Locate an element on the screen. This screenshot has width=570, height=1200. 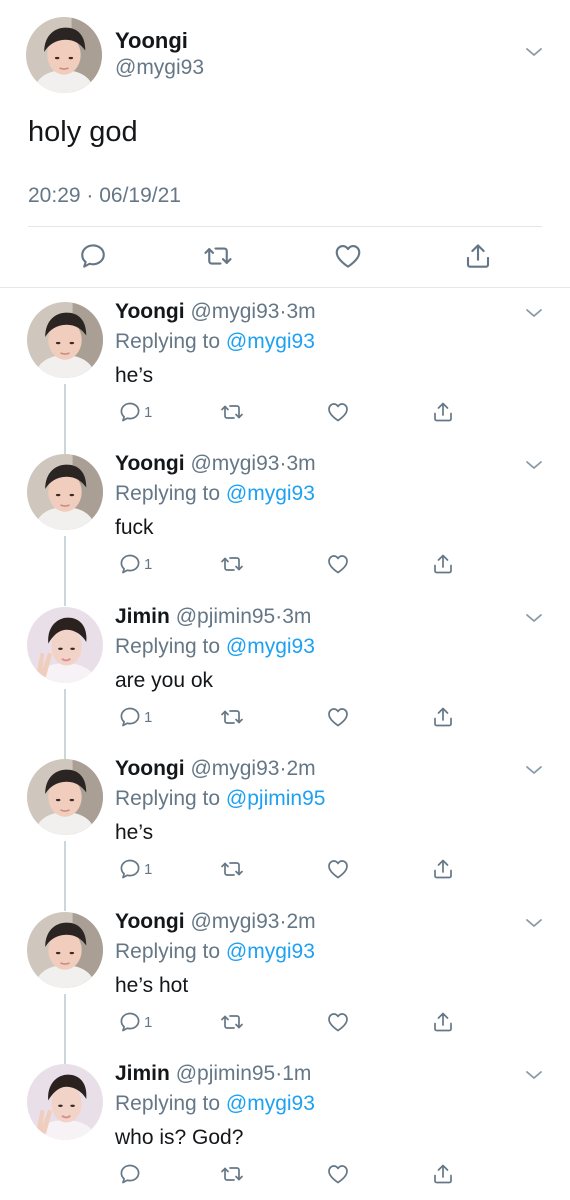
reply-text: who is? God? is located at coordinates (179, 1137).